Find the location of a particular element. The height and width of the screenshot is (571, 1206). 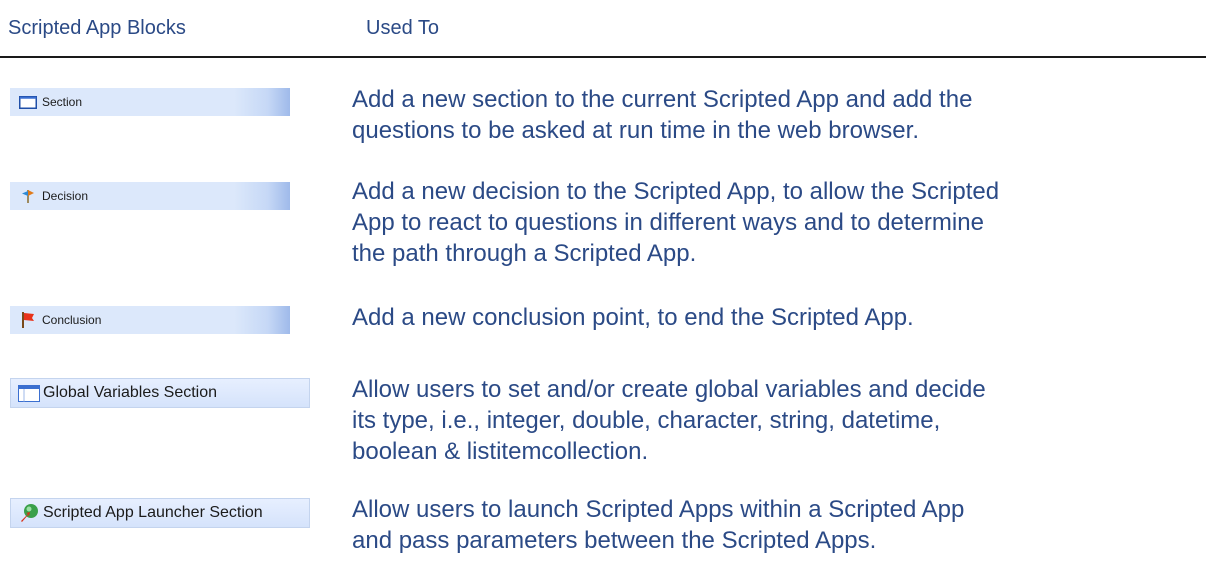

header-scripted-app-blocks: Scripted App Blocks is located at coordinates (97, 28).